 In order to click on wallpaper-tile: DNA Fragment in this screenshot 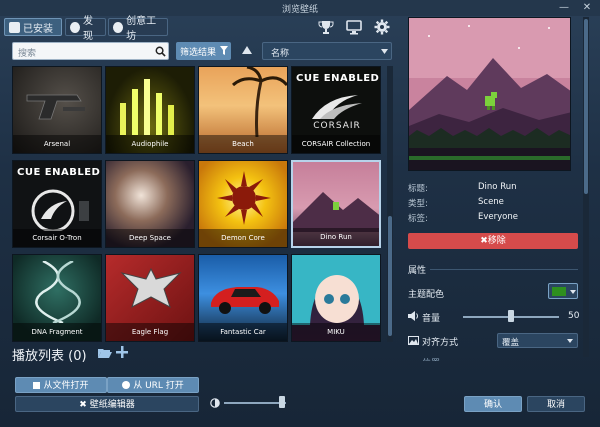, I will do `click(57, 298)`.